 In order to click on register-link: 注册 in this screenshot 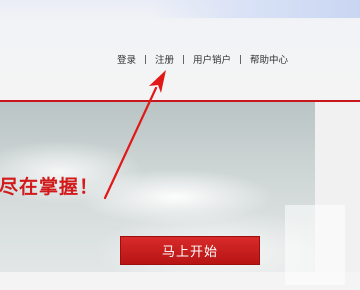, I will do `click(164, 59)`.